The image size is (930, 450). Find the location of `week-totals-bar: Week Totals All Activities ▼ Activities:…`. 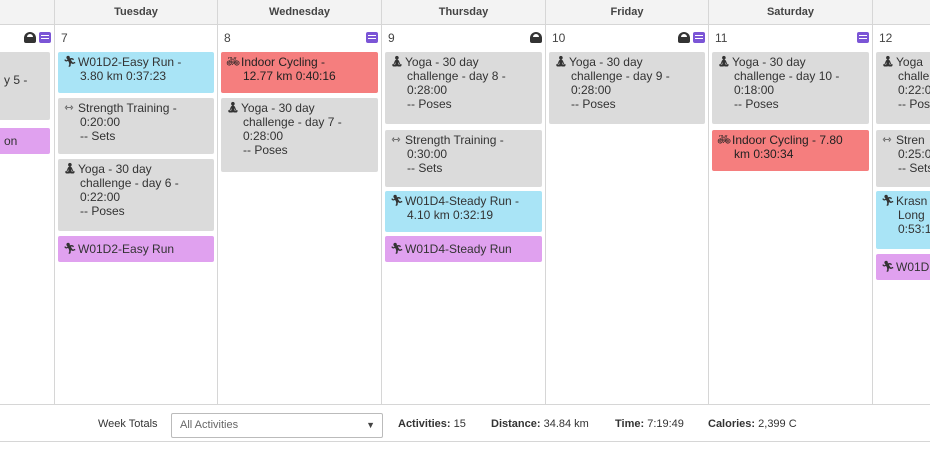

week-totals-bar: Week Totals All Activities ▼ Activities:… is located at coordinates (465, 423).